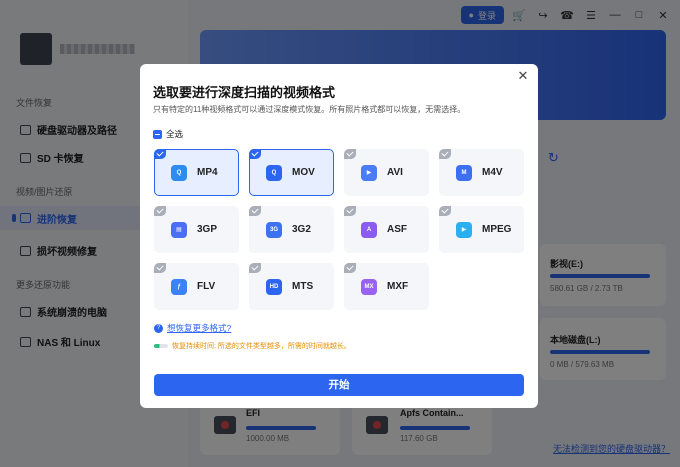  What do you see at coordinates (192, 328) in the screenshot?
I see `more-formats-link: ? 想恢复更多格式?` at bounding box center [192, 328].